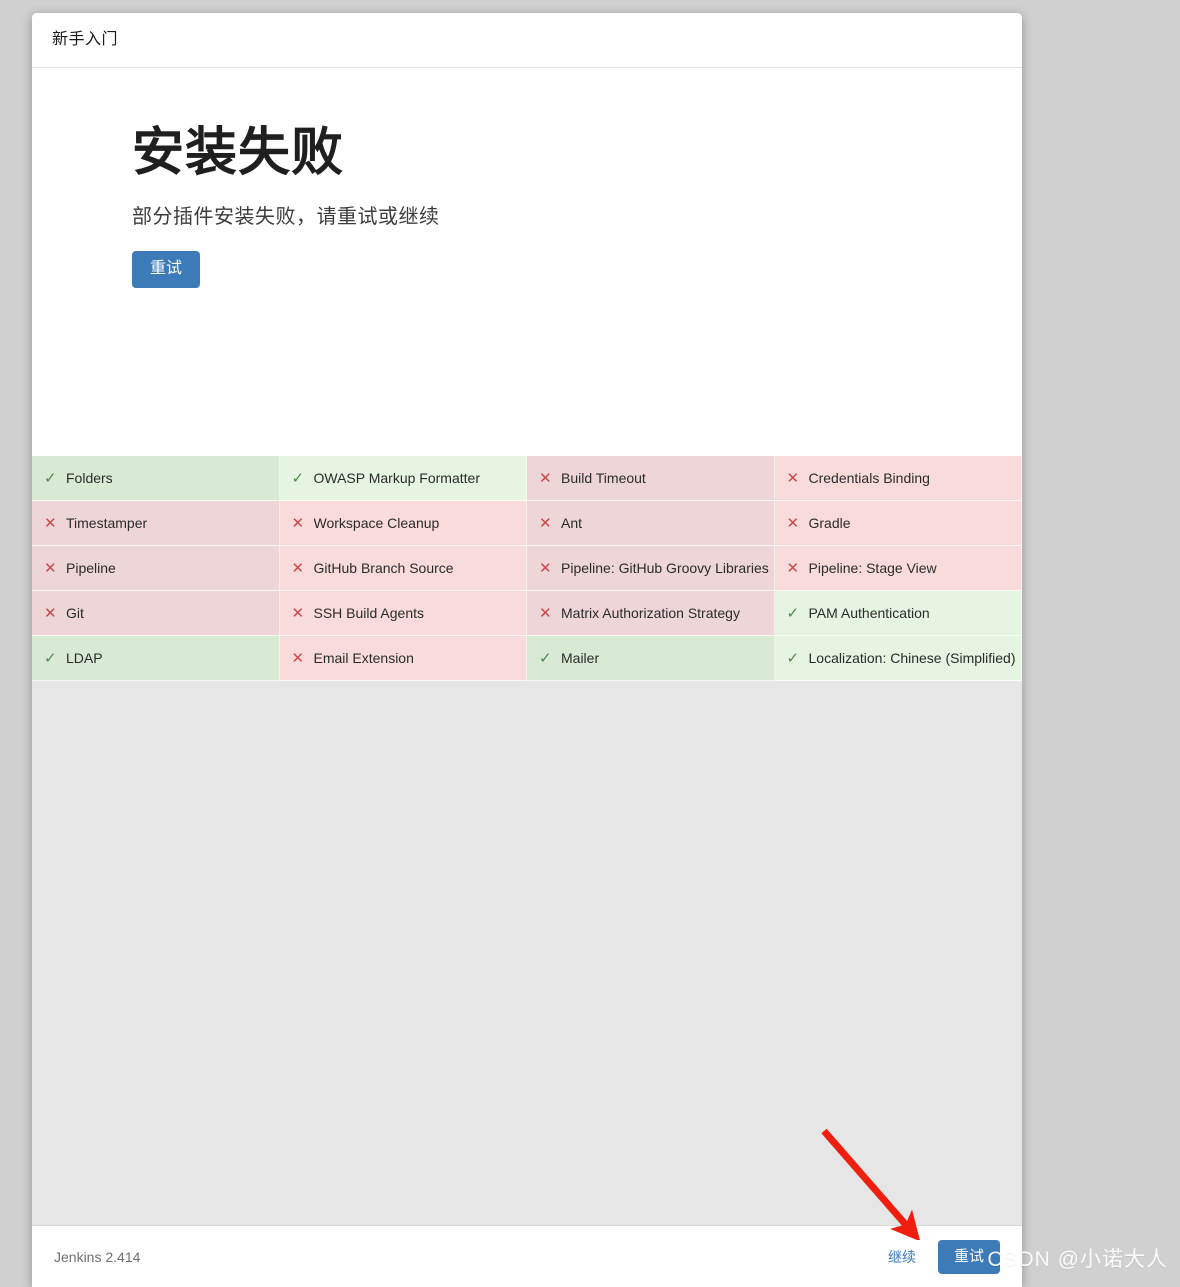  What do you see at coordinates (97, 1256) in the screenshot?
I see `jenkins-version-label: Jenkins 2.414` at bounding box center [97, 1256].